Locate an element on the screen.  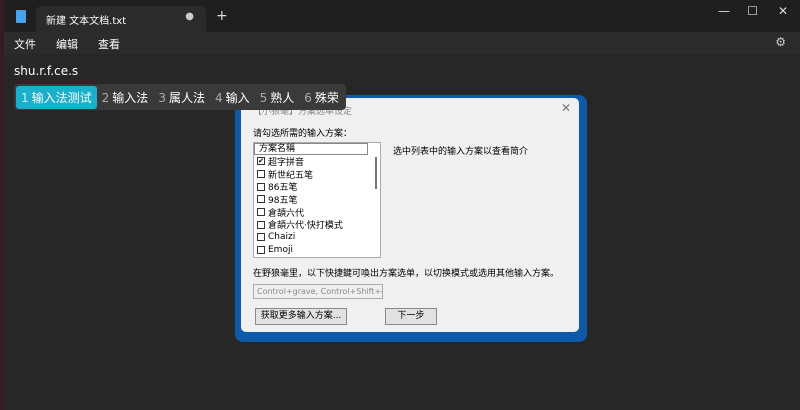
candidate: 3 属人法 is located at coordinates (181, 97).